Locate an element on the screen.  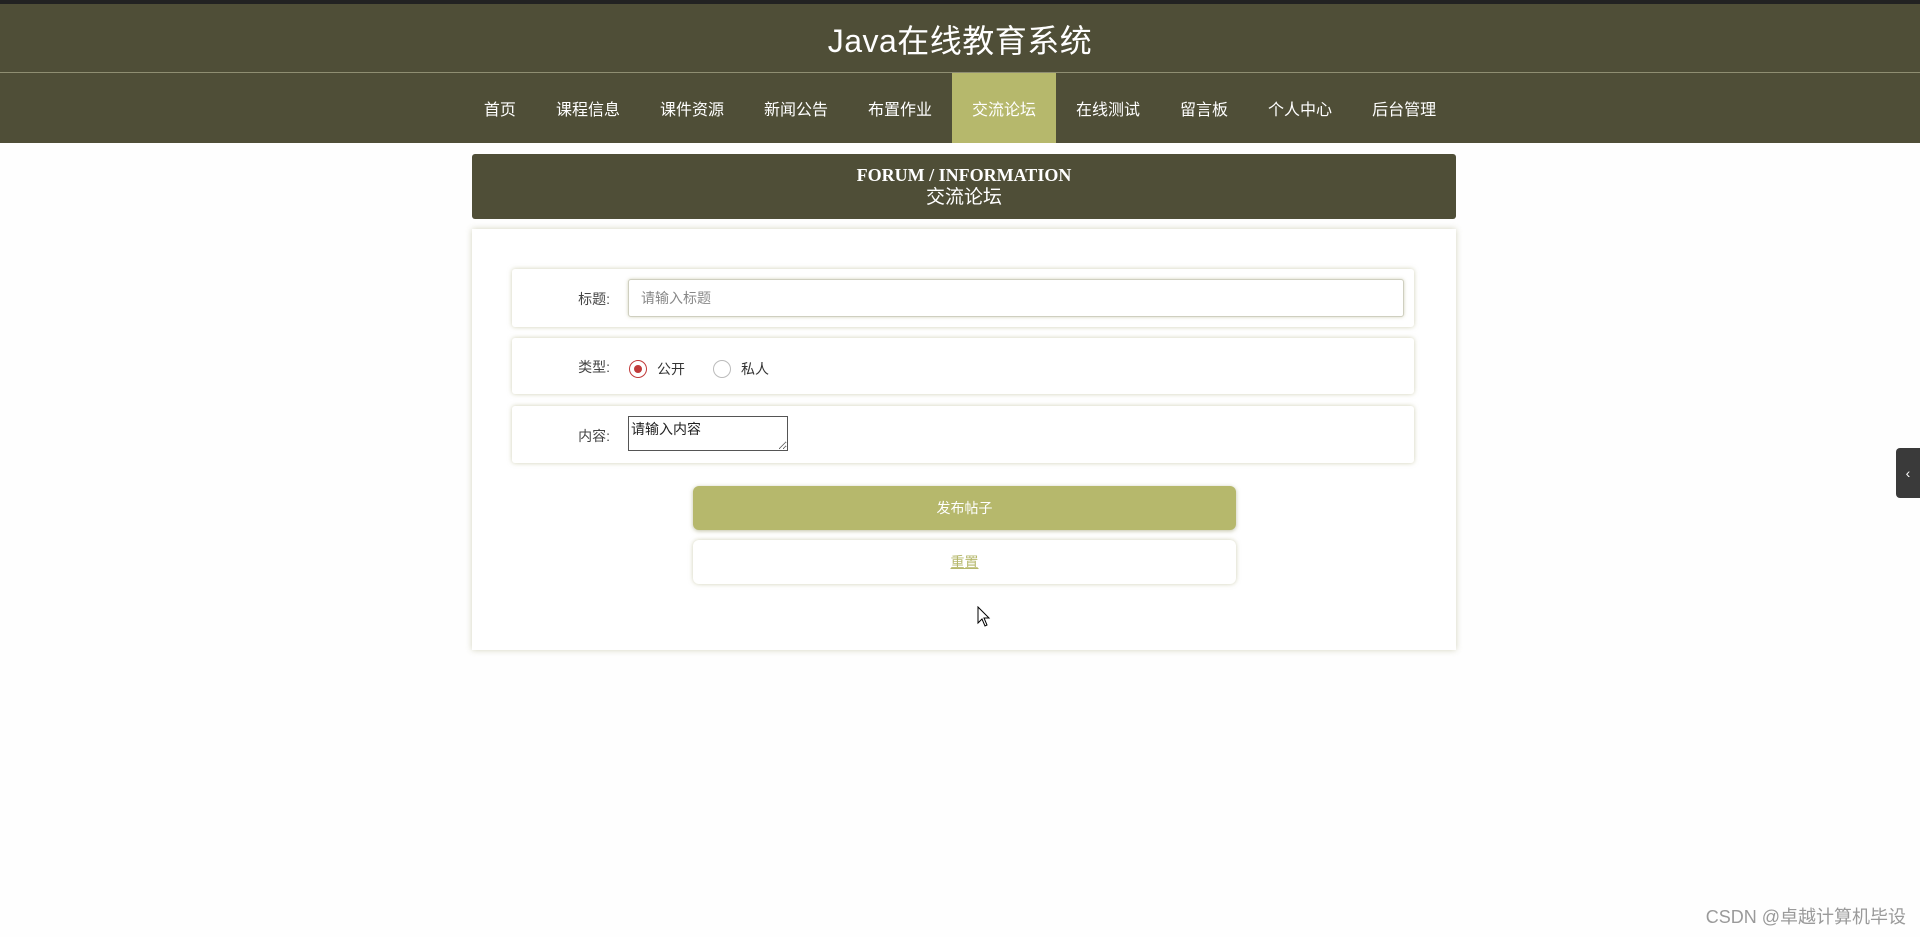
content-row: 内容: is located at coordinates (963, 434).